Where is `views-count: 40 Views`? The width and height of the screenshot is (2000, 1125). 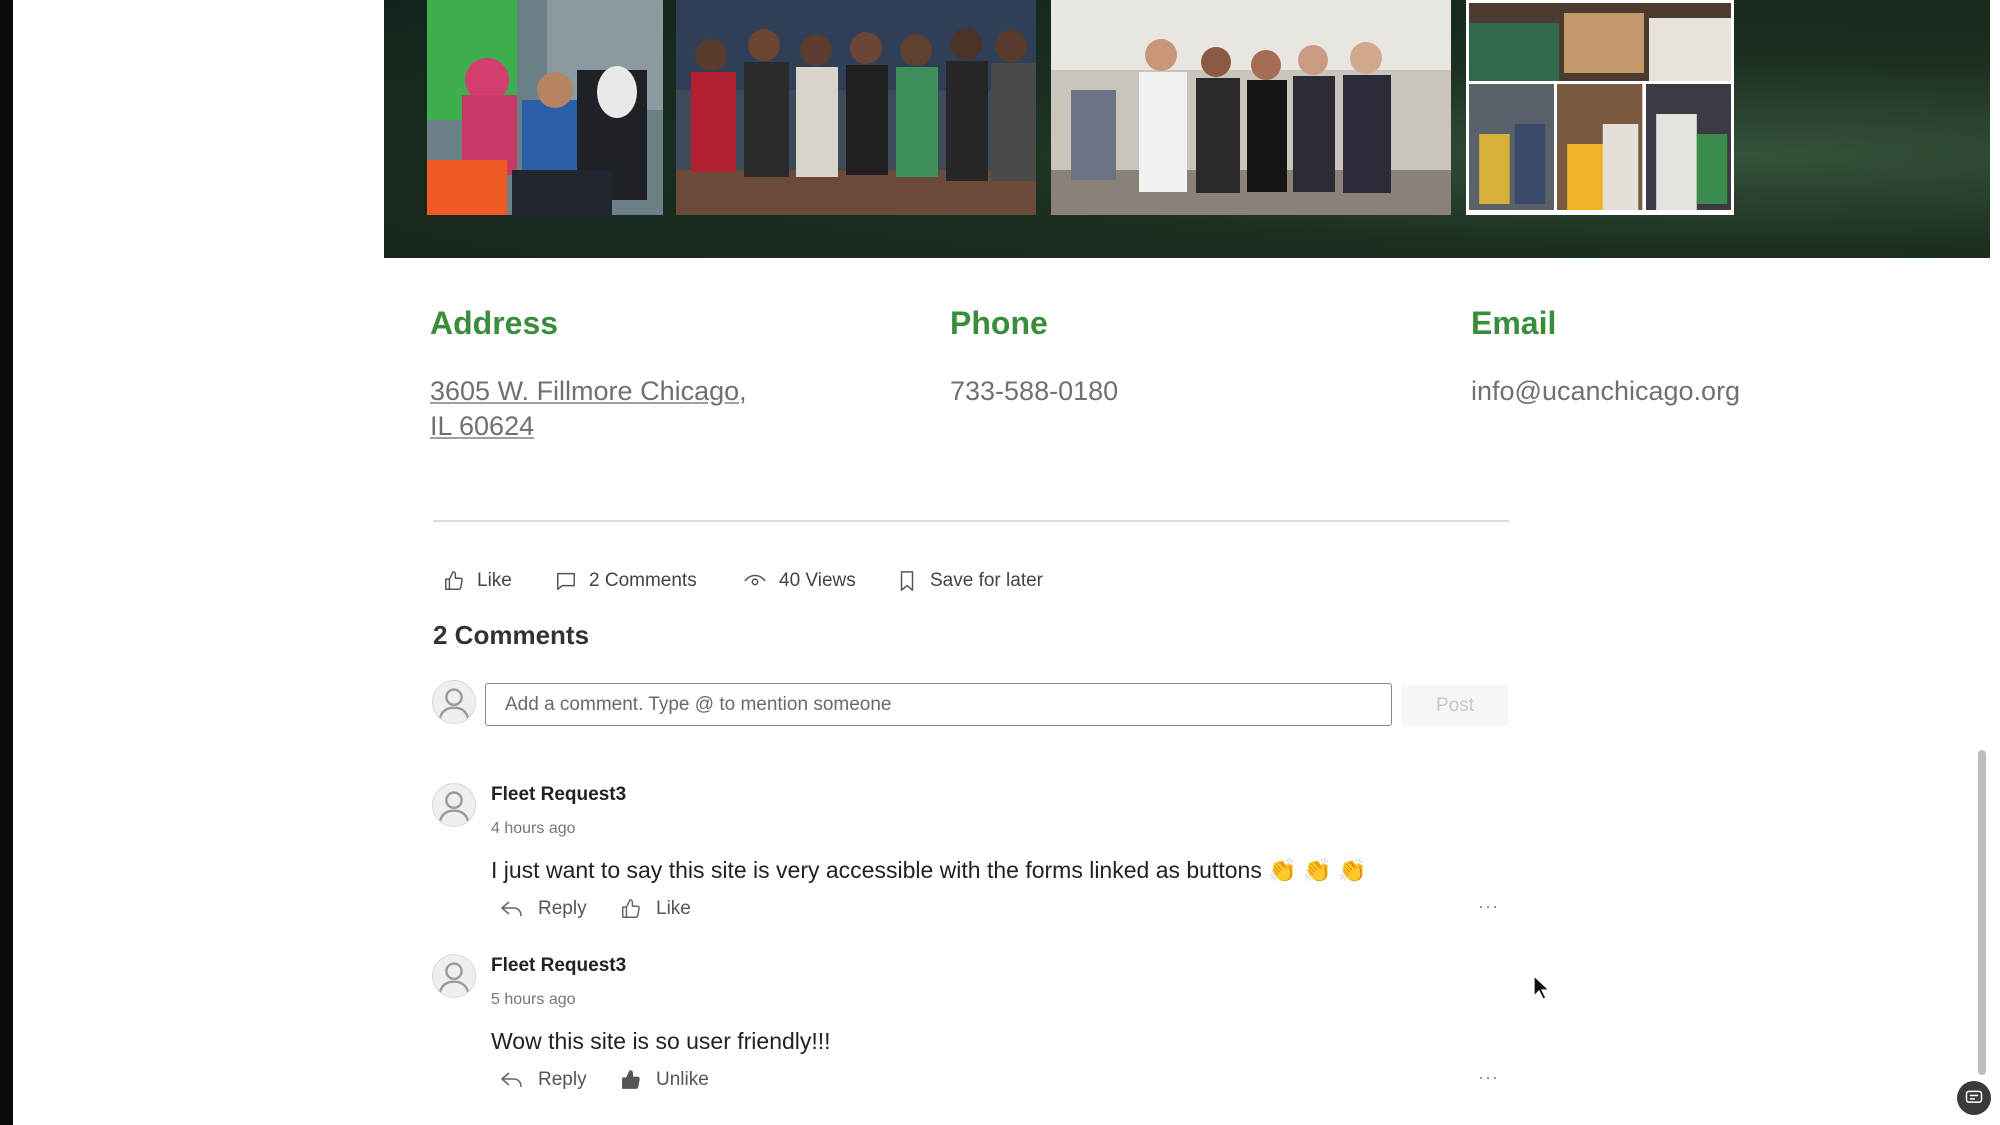 views-count: 40 Views is located at coordinates (819, 581).